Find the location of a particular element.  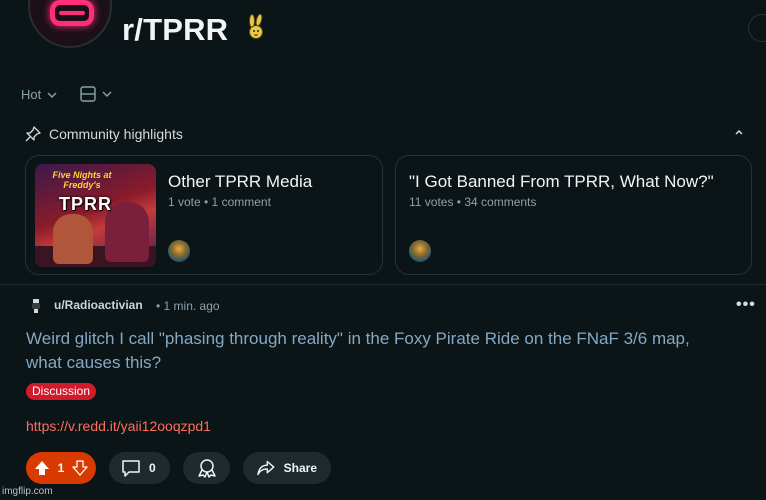

award-icon is located at coordinates (206, 468).